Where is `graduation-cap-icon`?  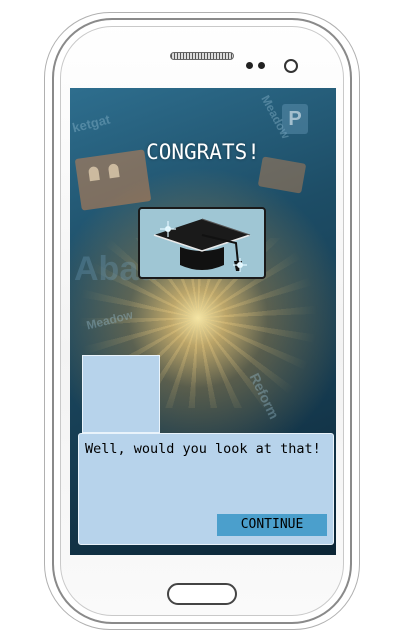 graduation-cap-icon is located at coordinates (202, 245).